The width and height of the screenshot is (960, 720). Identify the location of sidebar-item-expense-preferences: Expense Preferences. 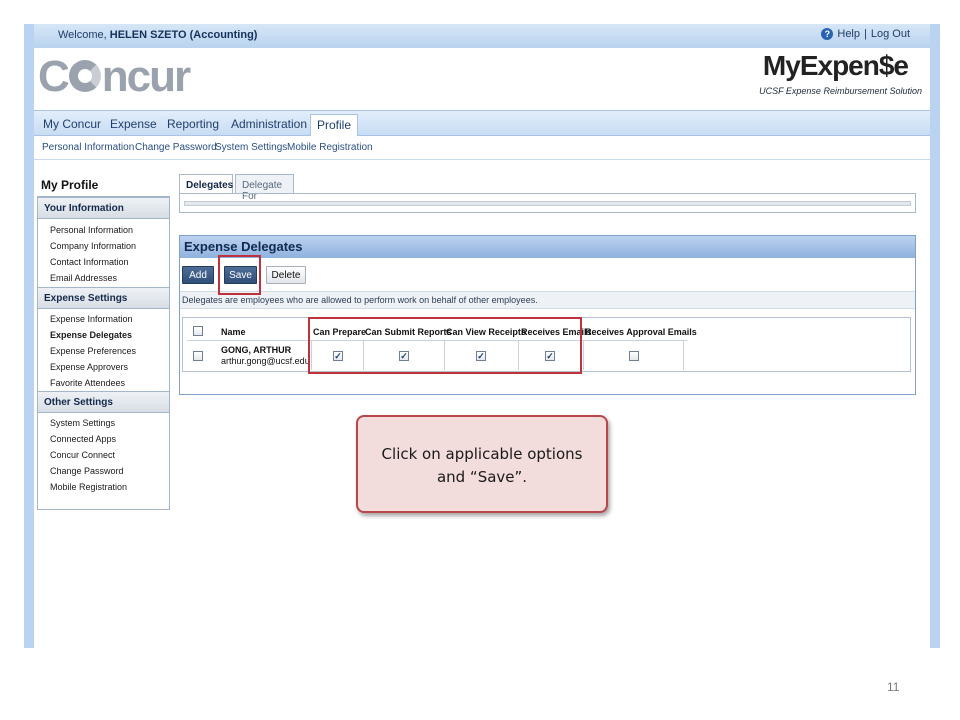
(93, 351).